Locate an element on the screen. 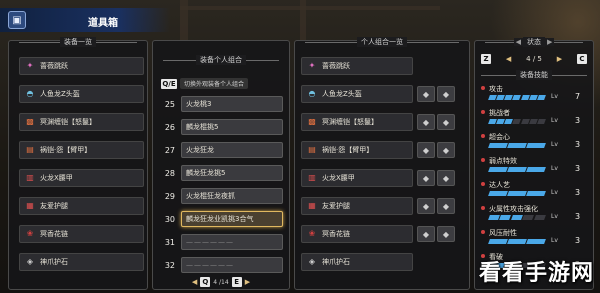 The image size is (600, 293). equipment-item: ▥ 火龙X腰甲 is located at coordinates (81, 178).